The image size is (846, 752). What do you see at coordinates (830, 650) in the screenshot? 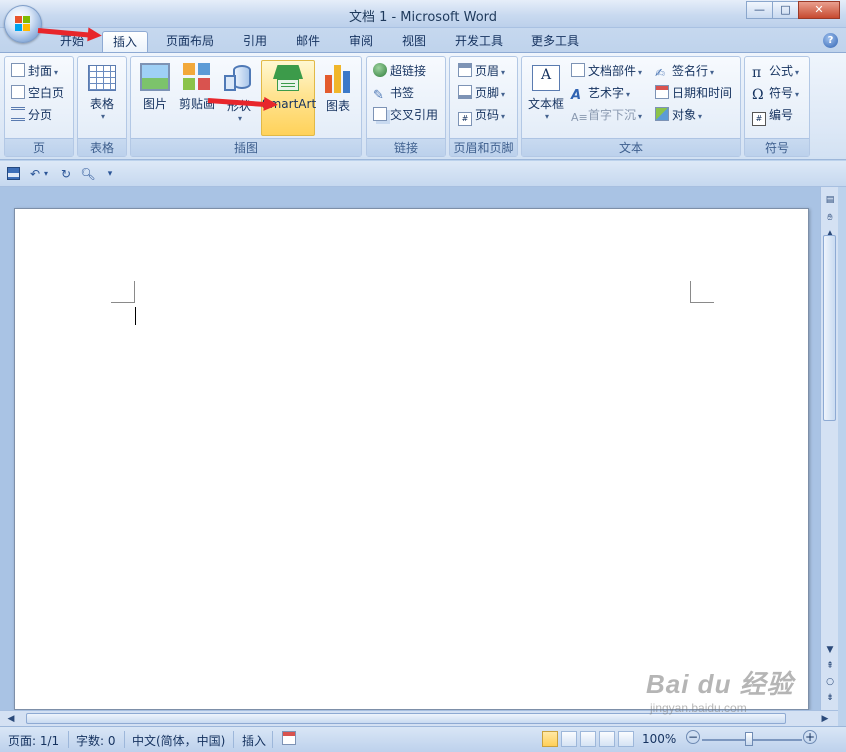
I see `scroll-down-icon: ▼` at bounding box center [830, 650].